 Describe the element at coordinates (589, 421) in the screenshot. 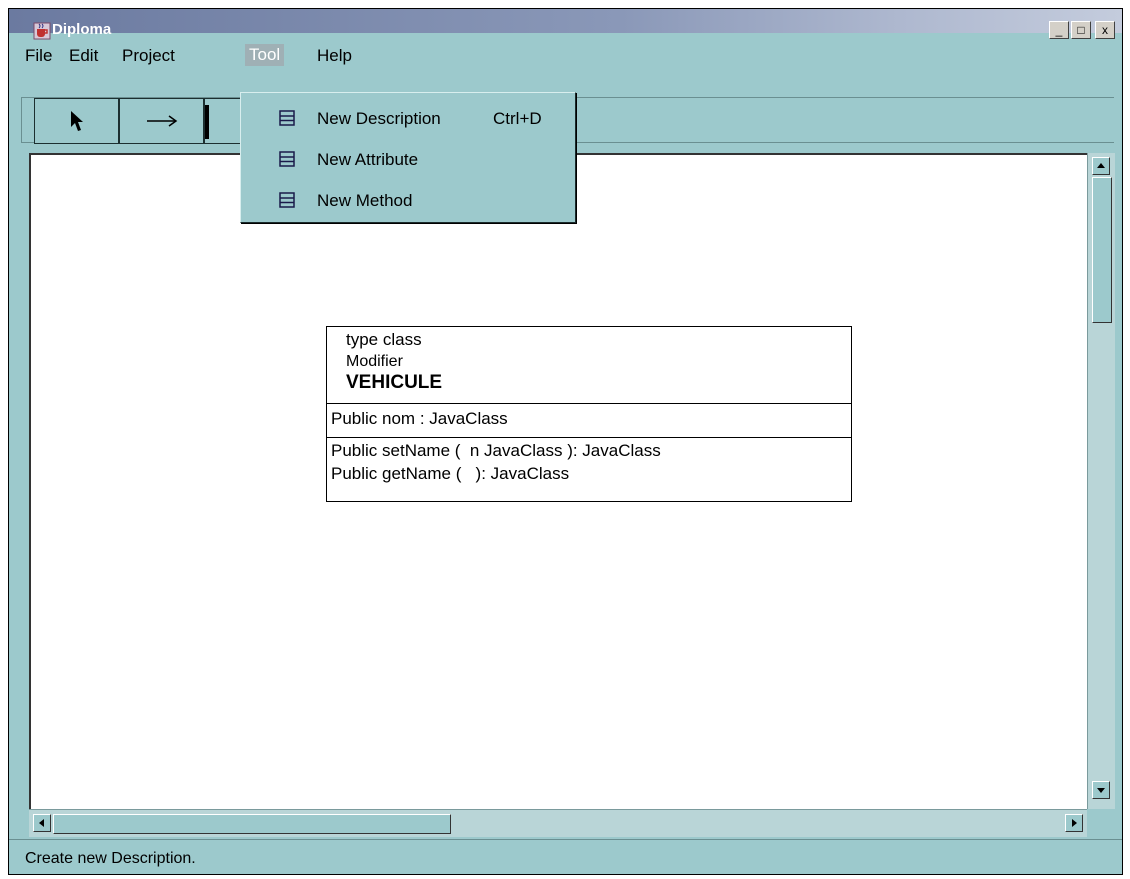

I see `uml-attributes-section: Public nom : JavaClass` at that location.